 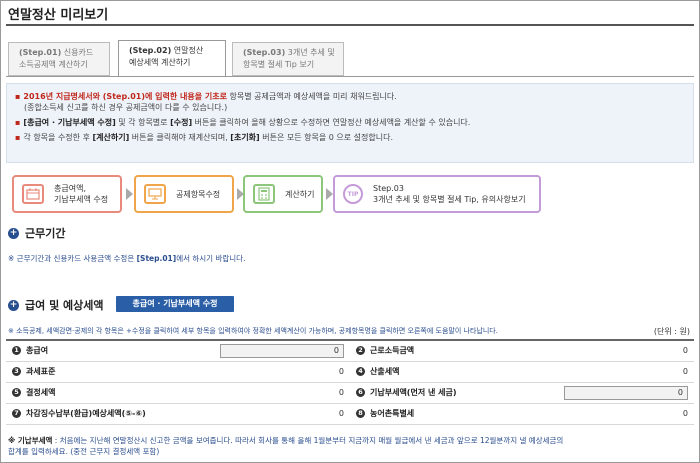 I want to click on table-row: 1 총급여 0 2 근로소득금액 0, so click(x=350, y=350).